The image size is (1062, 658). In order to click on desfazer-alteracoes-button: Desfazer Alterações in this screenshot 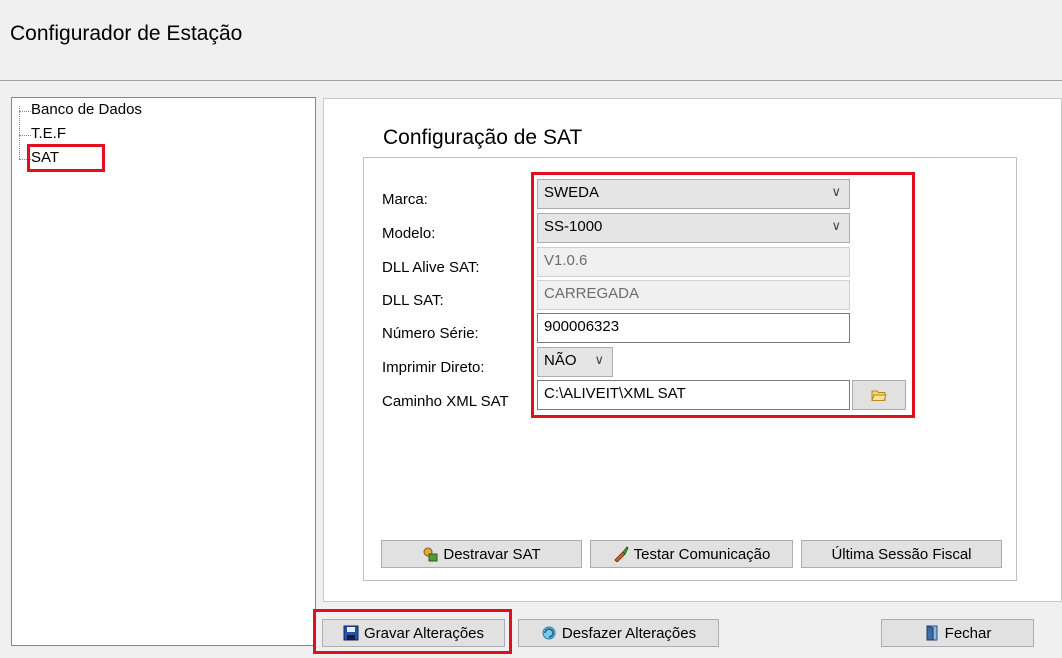, I will do `click(618, 633)`.